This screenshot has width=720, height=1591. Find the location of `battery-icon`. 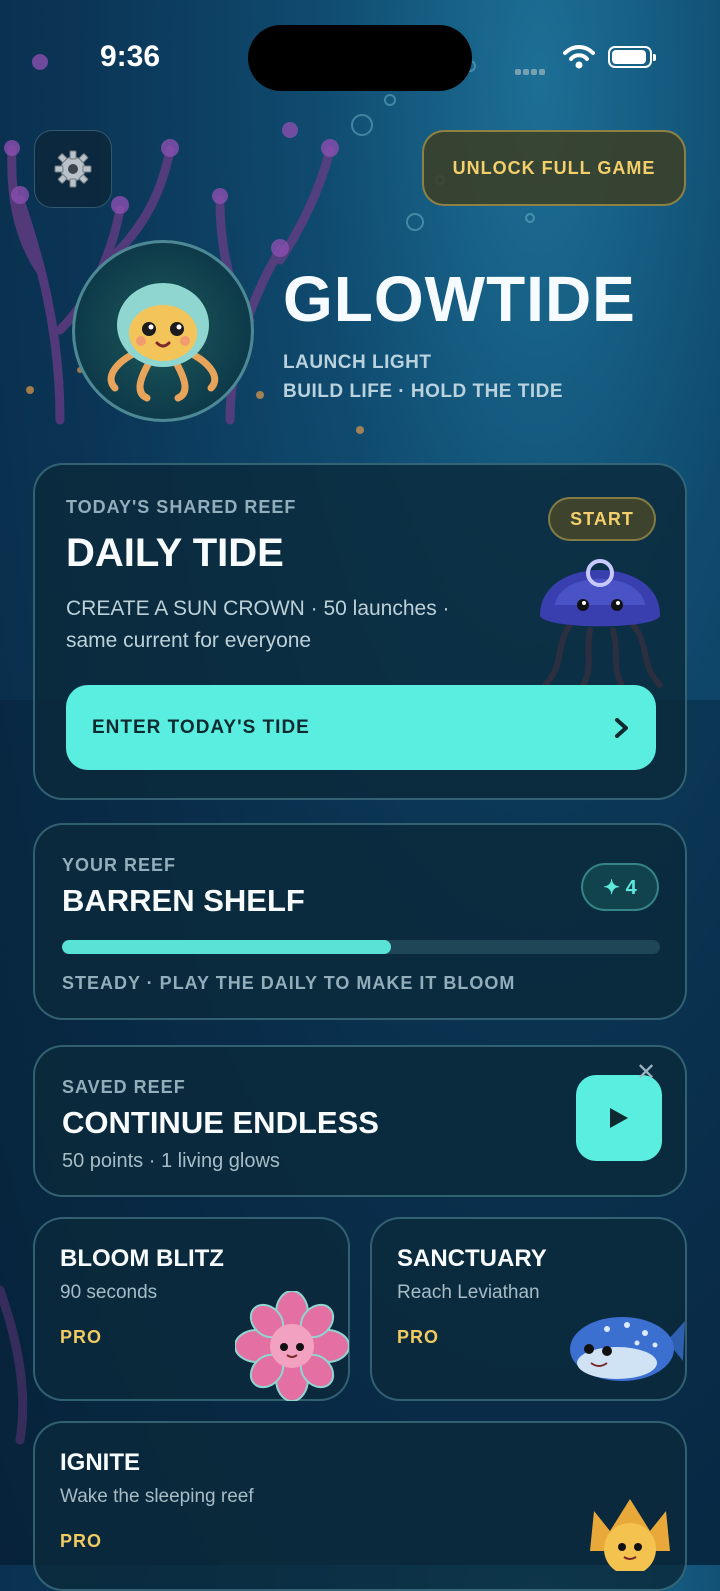

battery-icon is located at coordinates (632, 57).